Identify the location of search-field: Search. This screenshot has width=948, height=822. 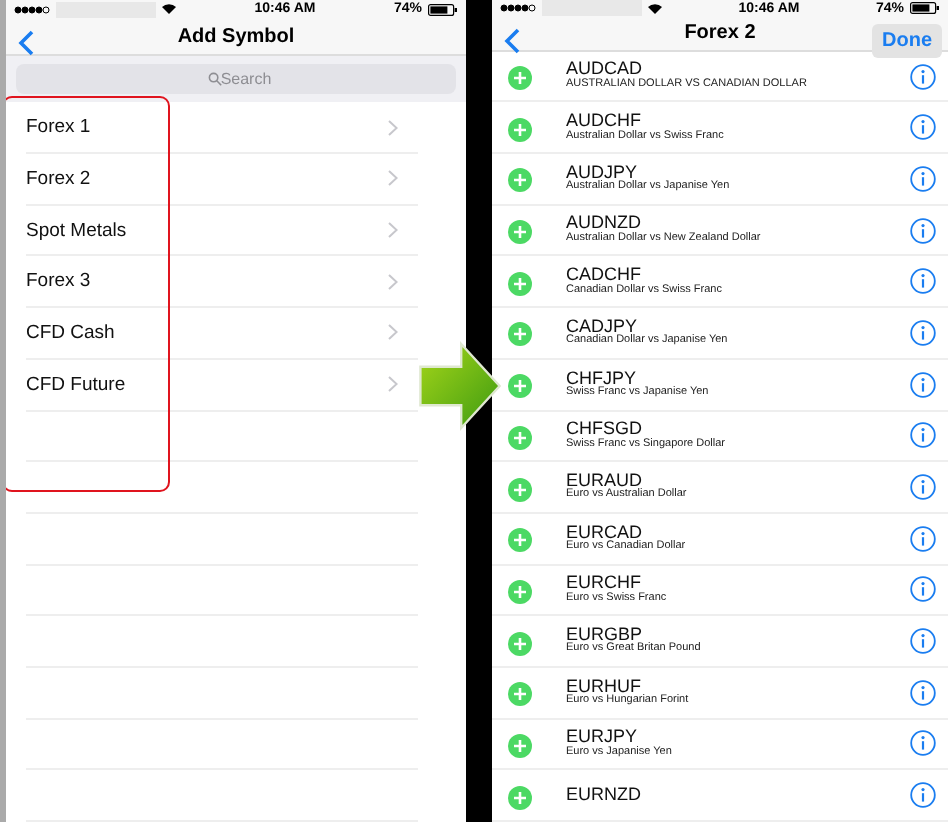
(236, 79).